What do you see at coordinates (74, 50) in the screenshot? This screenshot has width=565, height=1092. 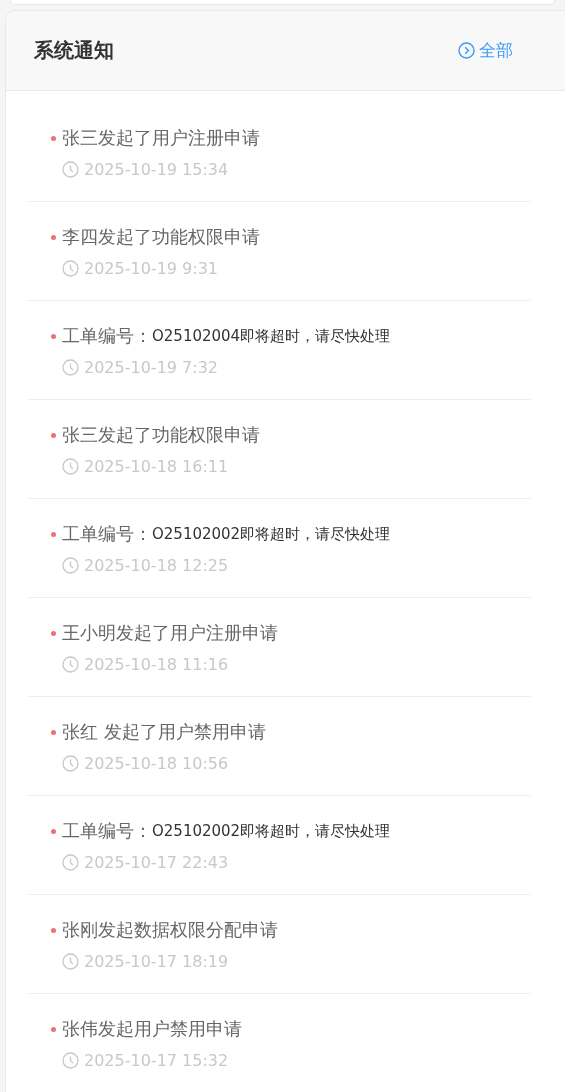 I see `card-title: 系统通知` at bounding box center [74, 50].